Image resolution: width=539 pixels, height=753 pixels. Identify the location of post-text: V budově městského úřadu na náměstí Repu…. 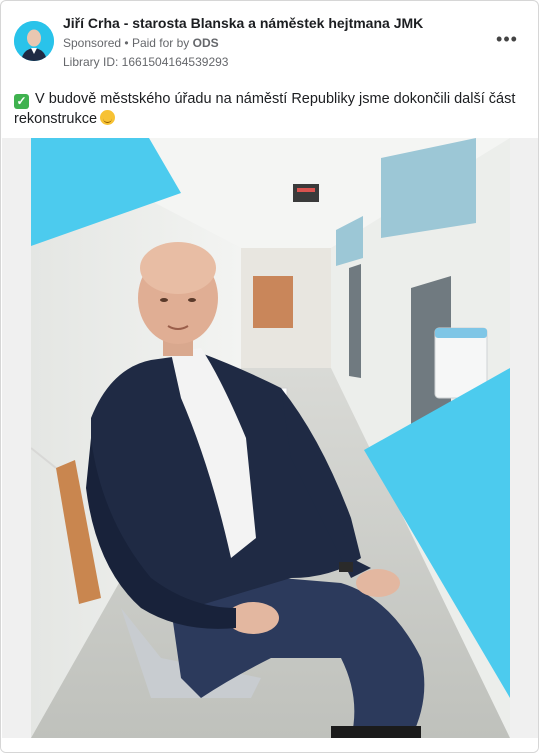
(265, 109).